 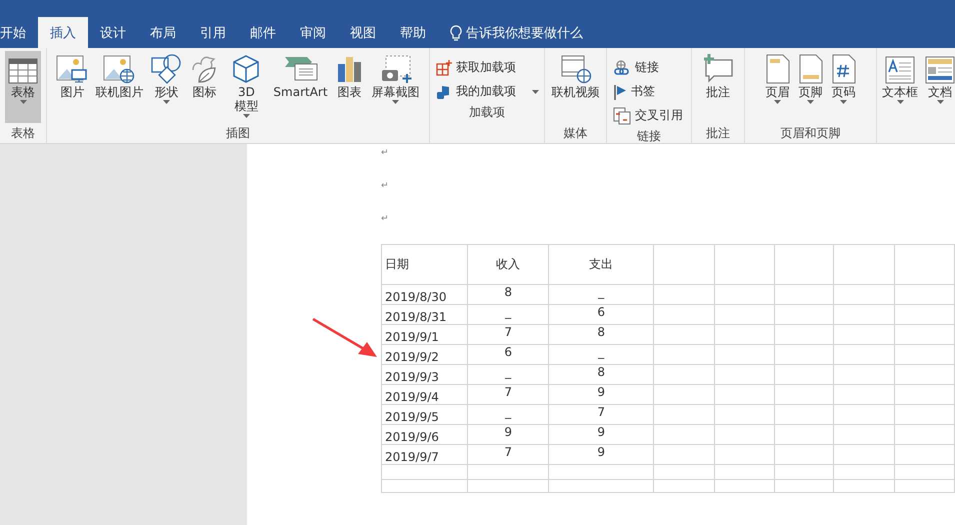 What do you see at coordinates (622, 115) in the screenshot?
I see `cross-reference-icon` at bounding box center [622, 115].